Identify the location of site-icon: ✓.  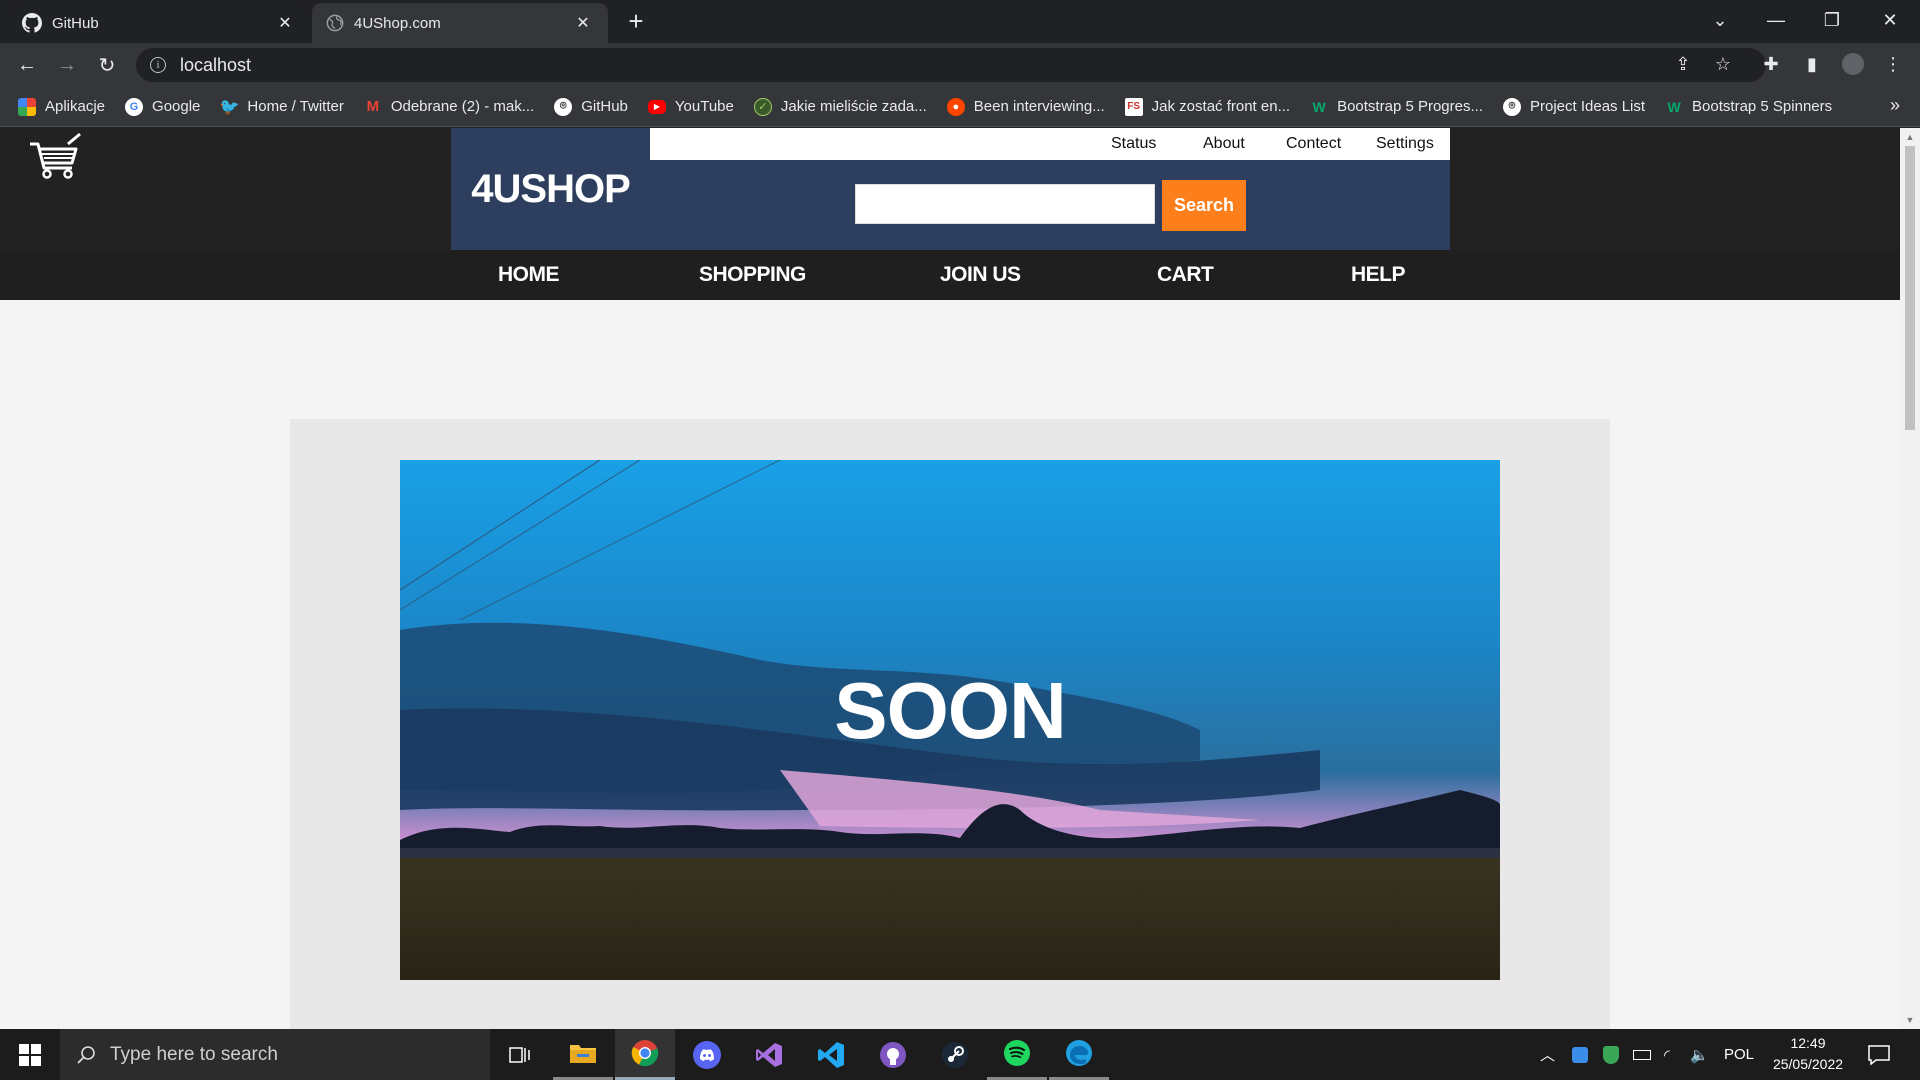
(762, 106).